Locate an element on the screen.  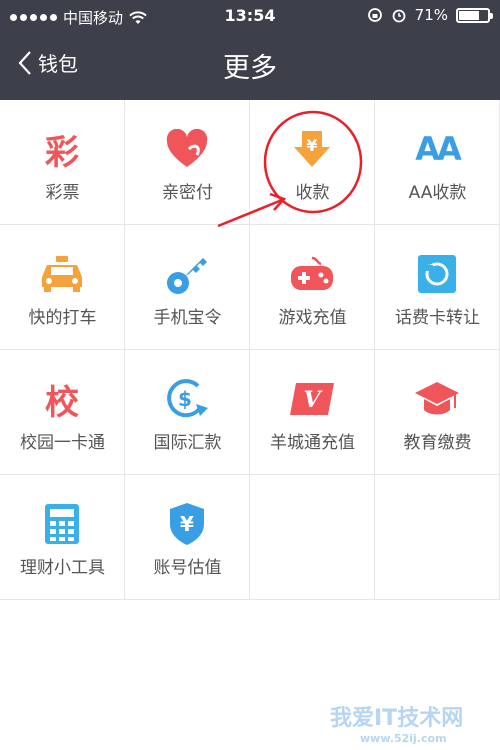
tile-lottery: 彩 彩票 is located at coordinates (62, 162).